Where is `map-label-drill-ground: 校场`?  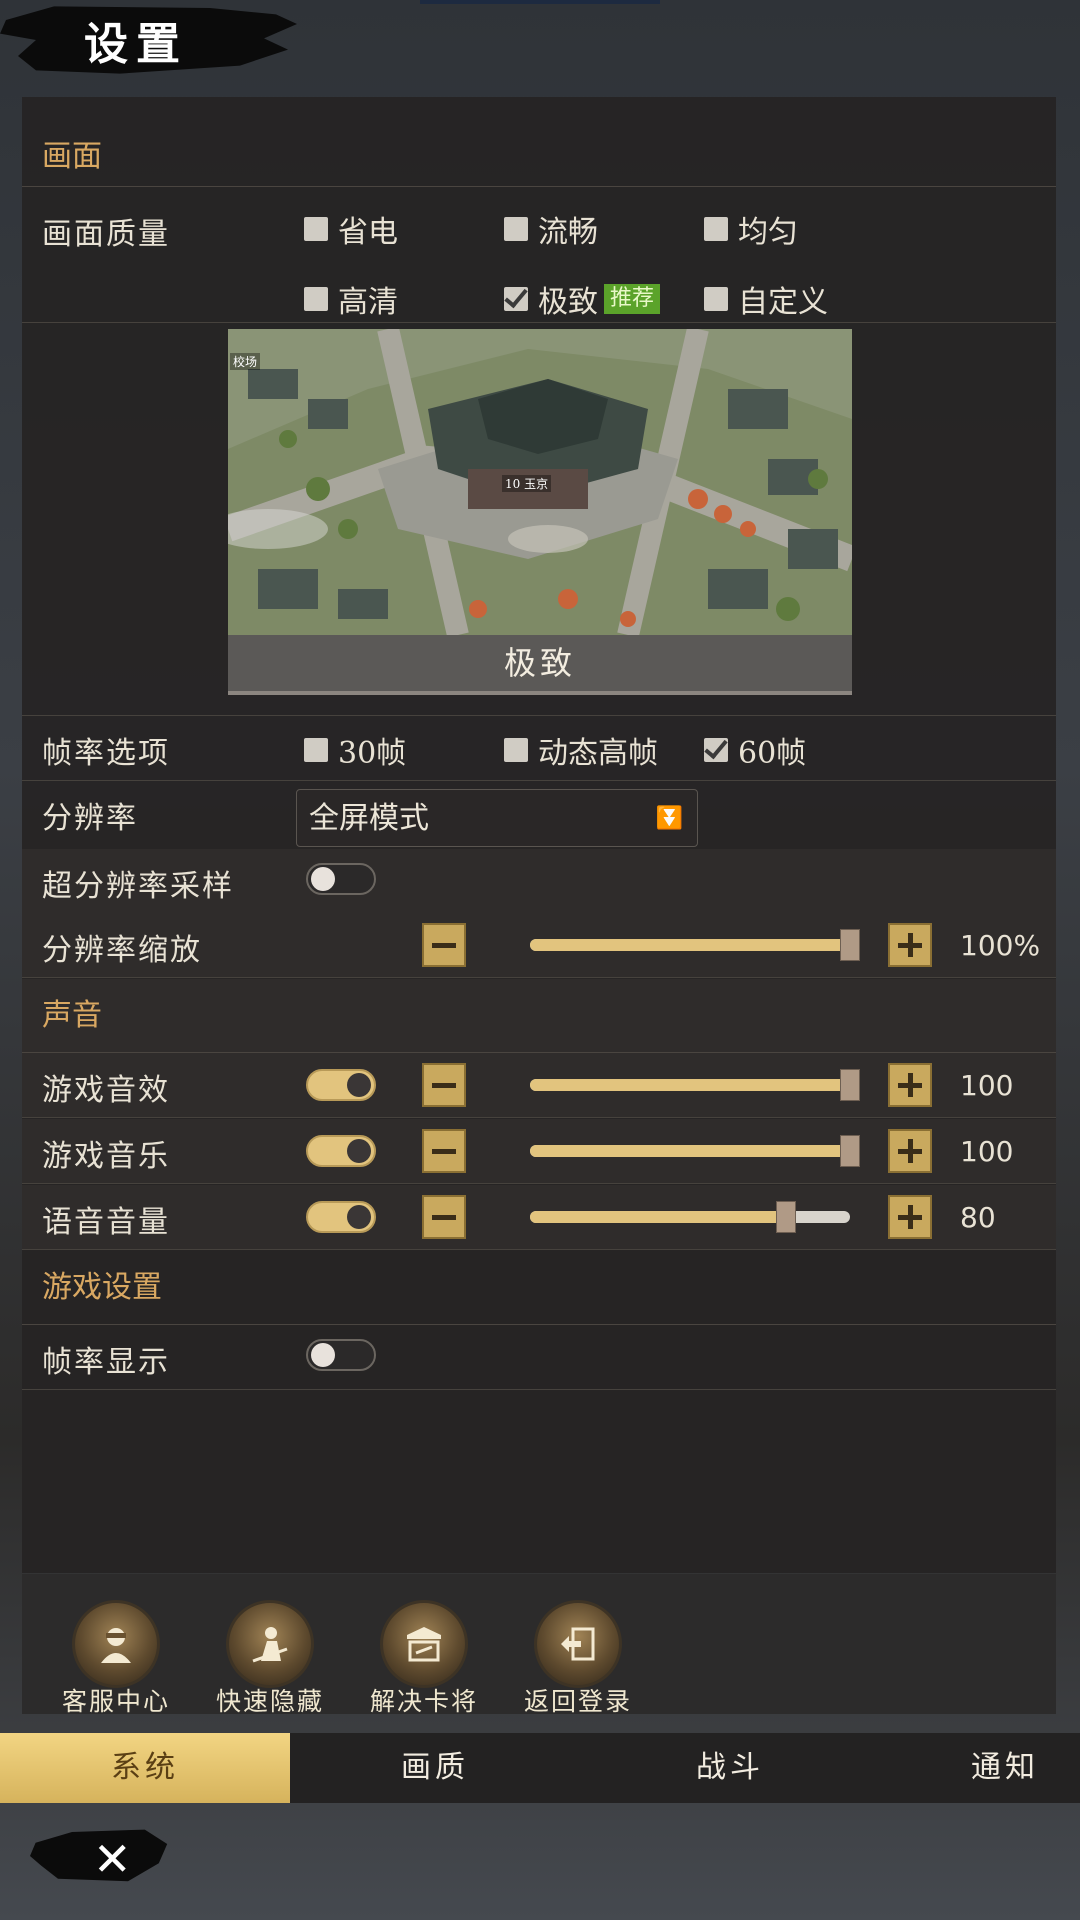 map-label-drill-ground: 校场 is located at coordinates (245, 361).